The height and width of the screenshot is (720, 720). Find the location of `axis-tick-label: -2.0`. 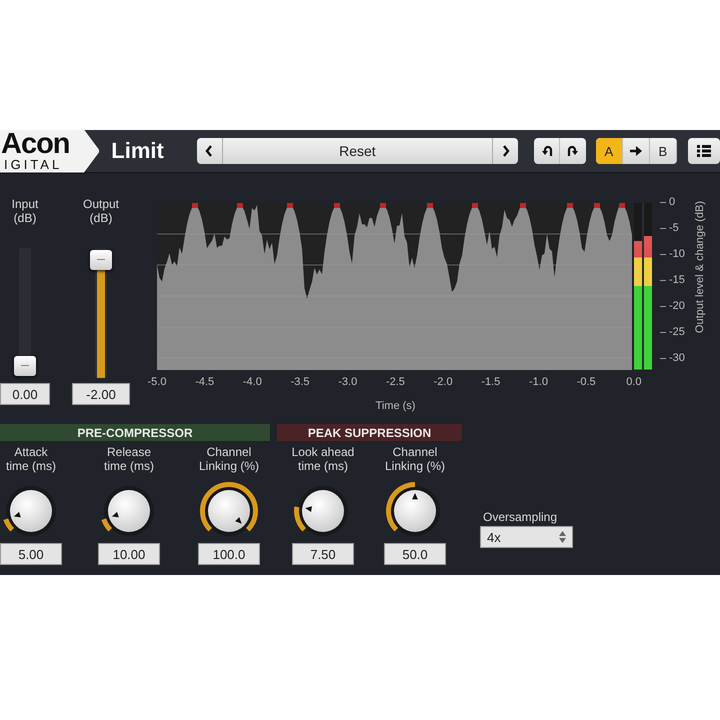

axis-tick-label: -2.0 is located at coordinates (443, 382).